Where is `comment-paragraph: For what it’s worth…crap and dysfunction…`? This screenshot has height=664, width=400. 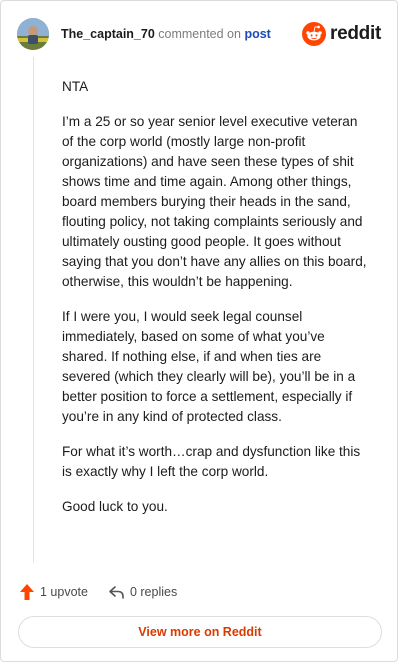
comment-paragraph: For what it’s worth…crap and dysfunction… is located at coordinates (211, 461).